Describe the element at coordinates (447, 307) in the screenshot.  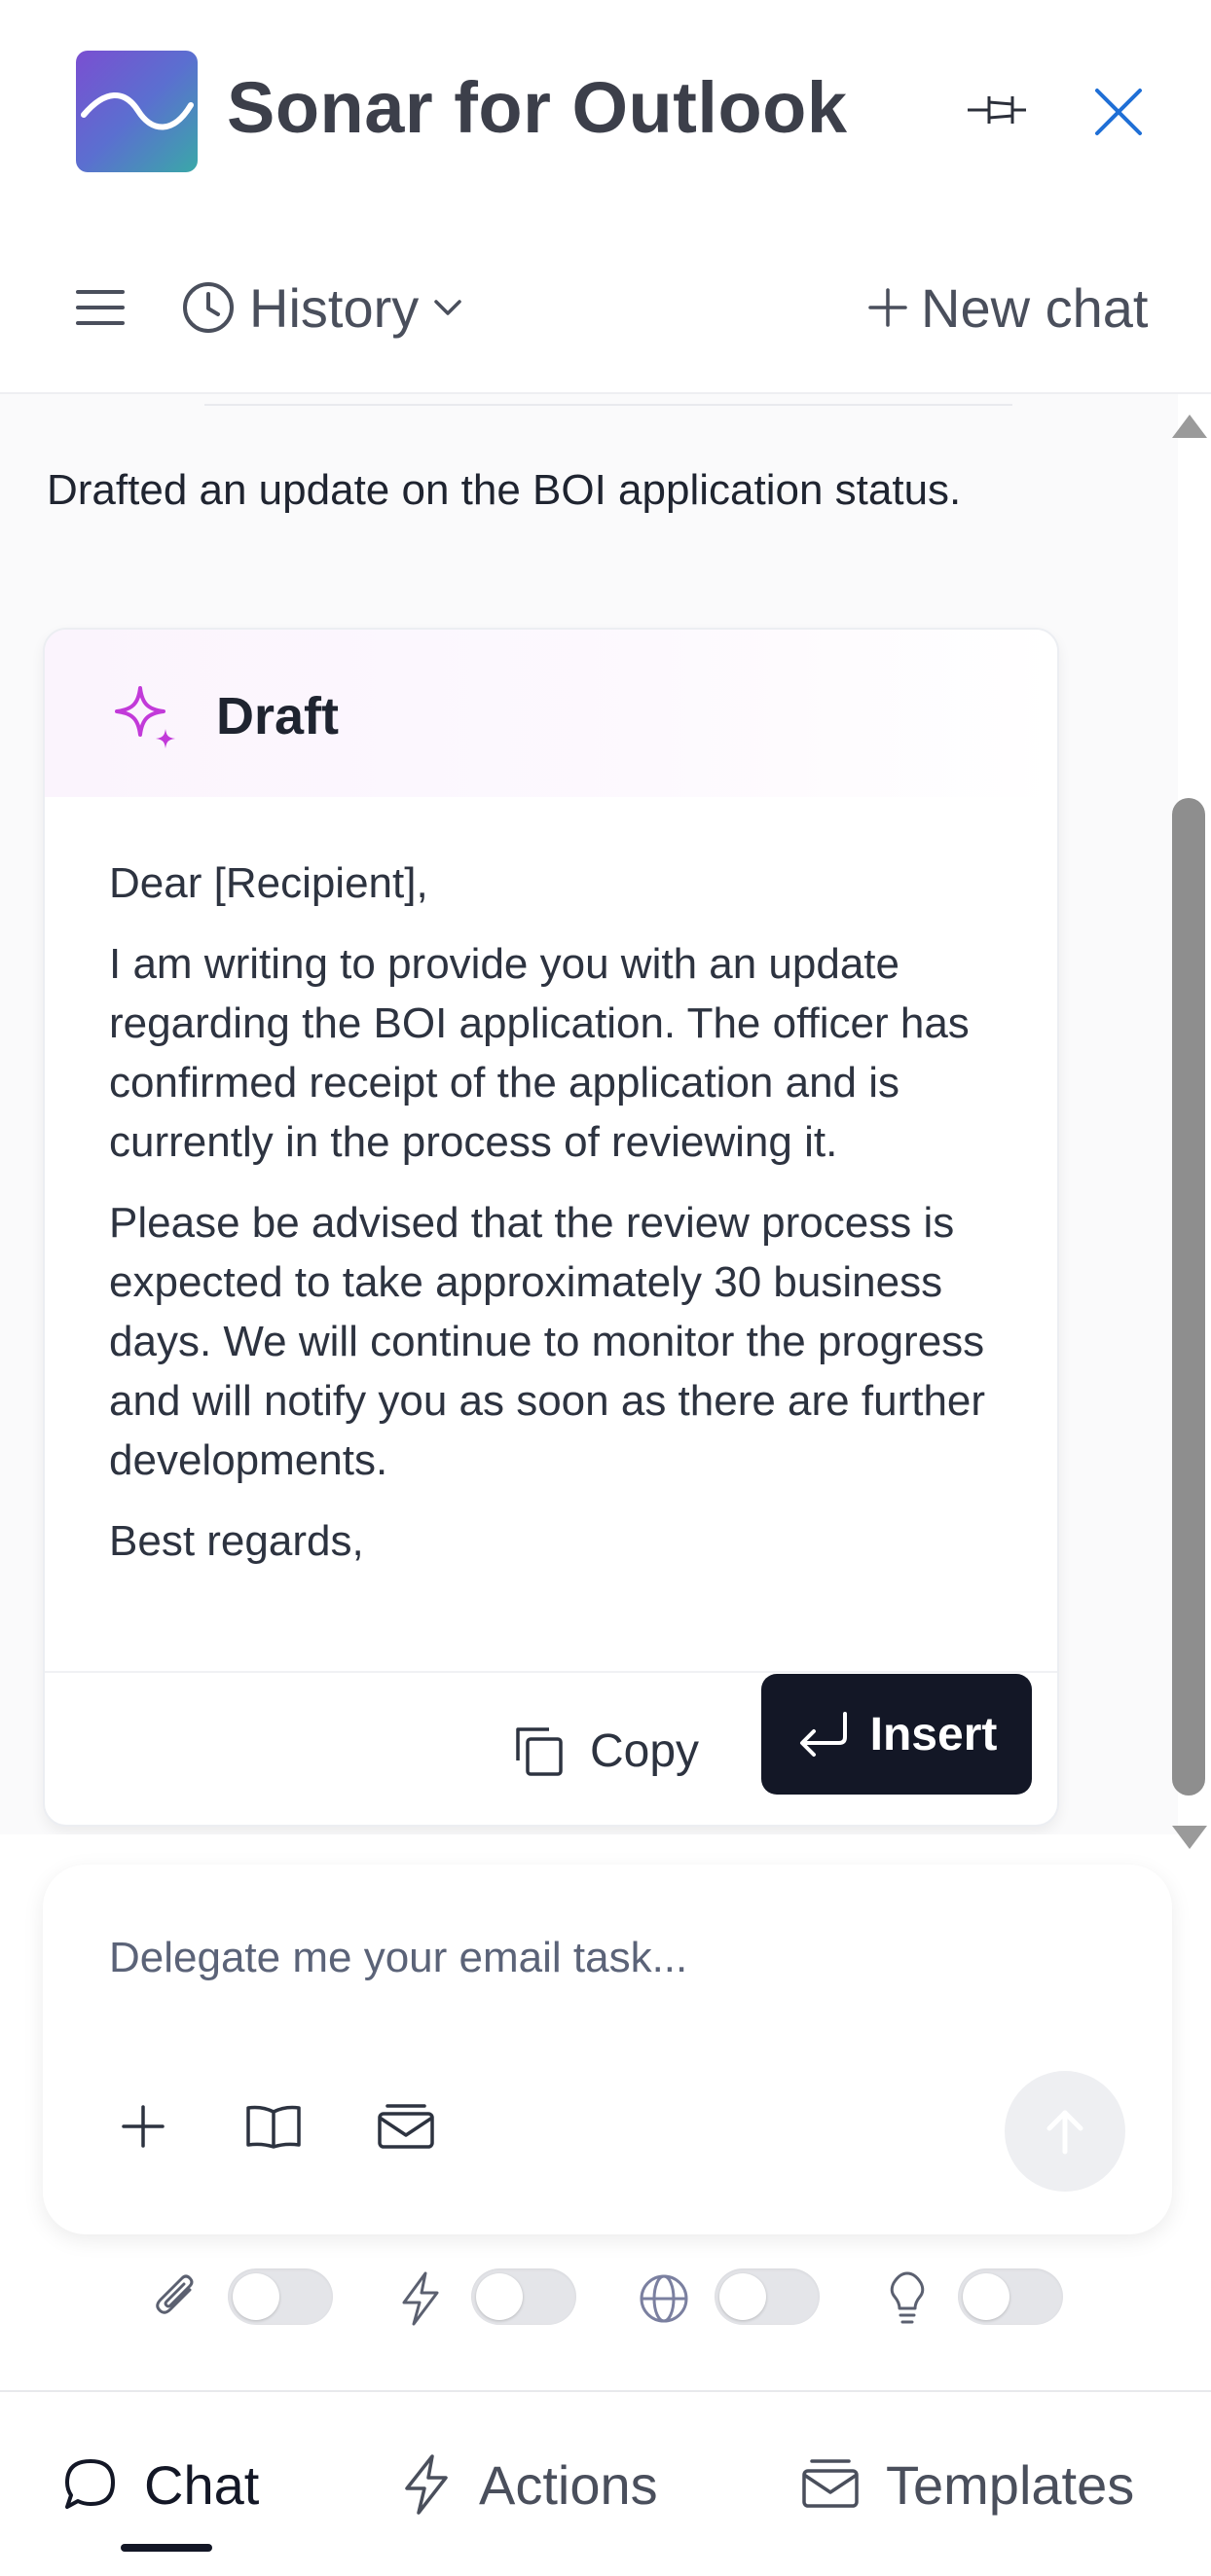
I see `chevron-down-icon` at that location.